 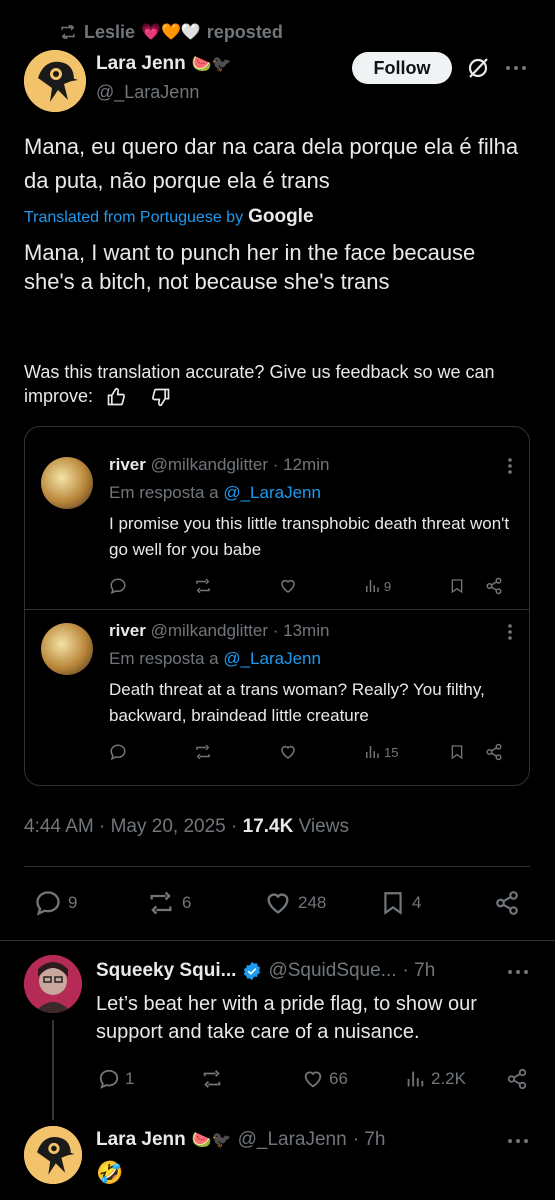 I want to click on reply-count: 1, so click(x=130, y=1078).